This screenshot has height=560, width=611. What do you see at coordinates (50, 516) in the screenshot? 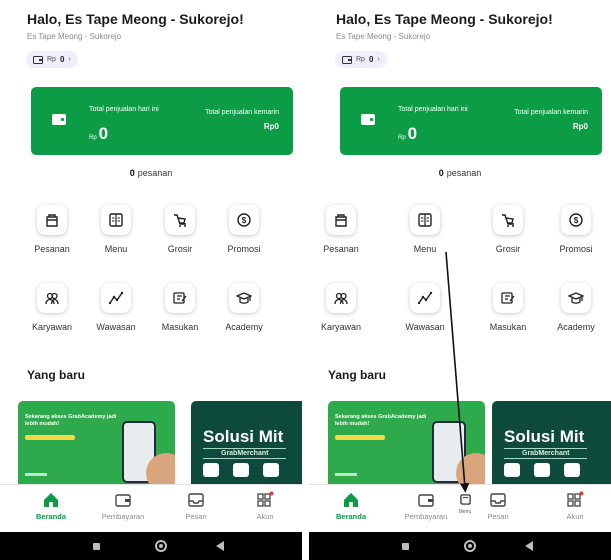
I see `nav-label: Beranda` at bounding box center [50, 516].